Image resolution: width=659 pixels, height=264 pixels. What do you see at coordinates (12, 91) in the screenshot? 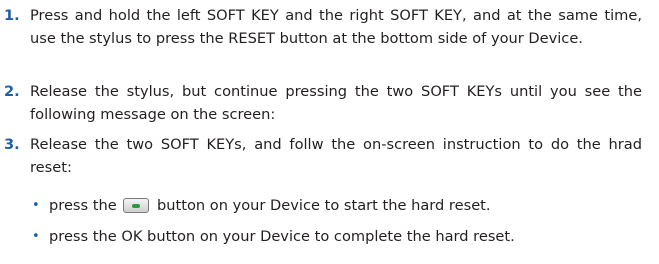
I see `step-number: 2.` at bounding box center [12, 91].